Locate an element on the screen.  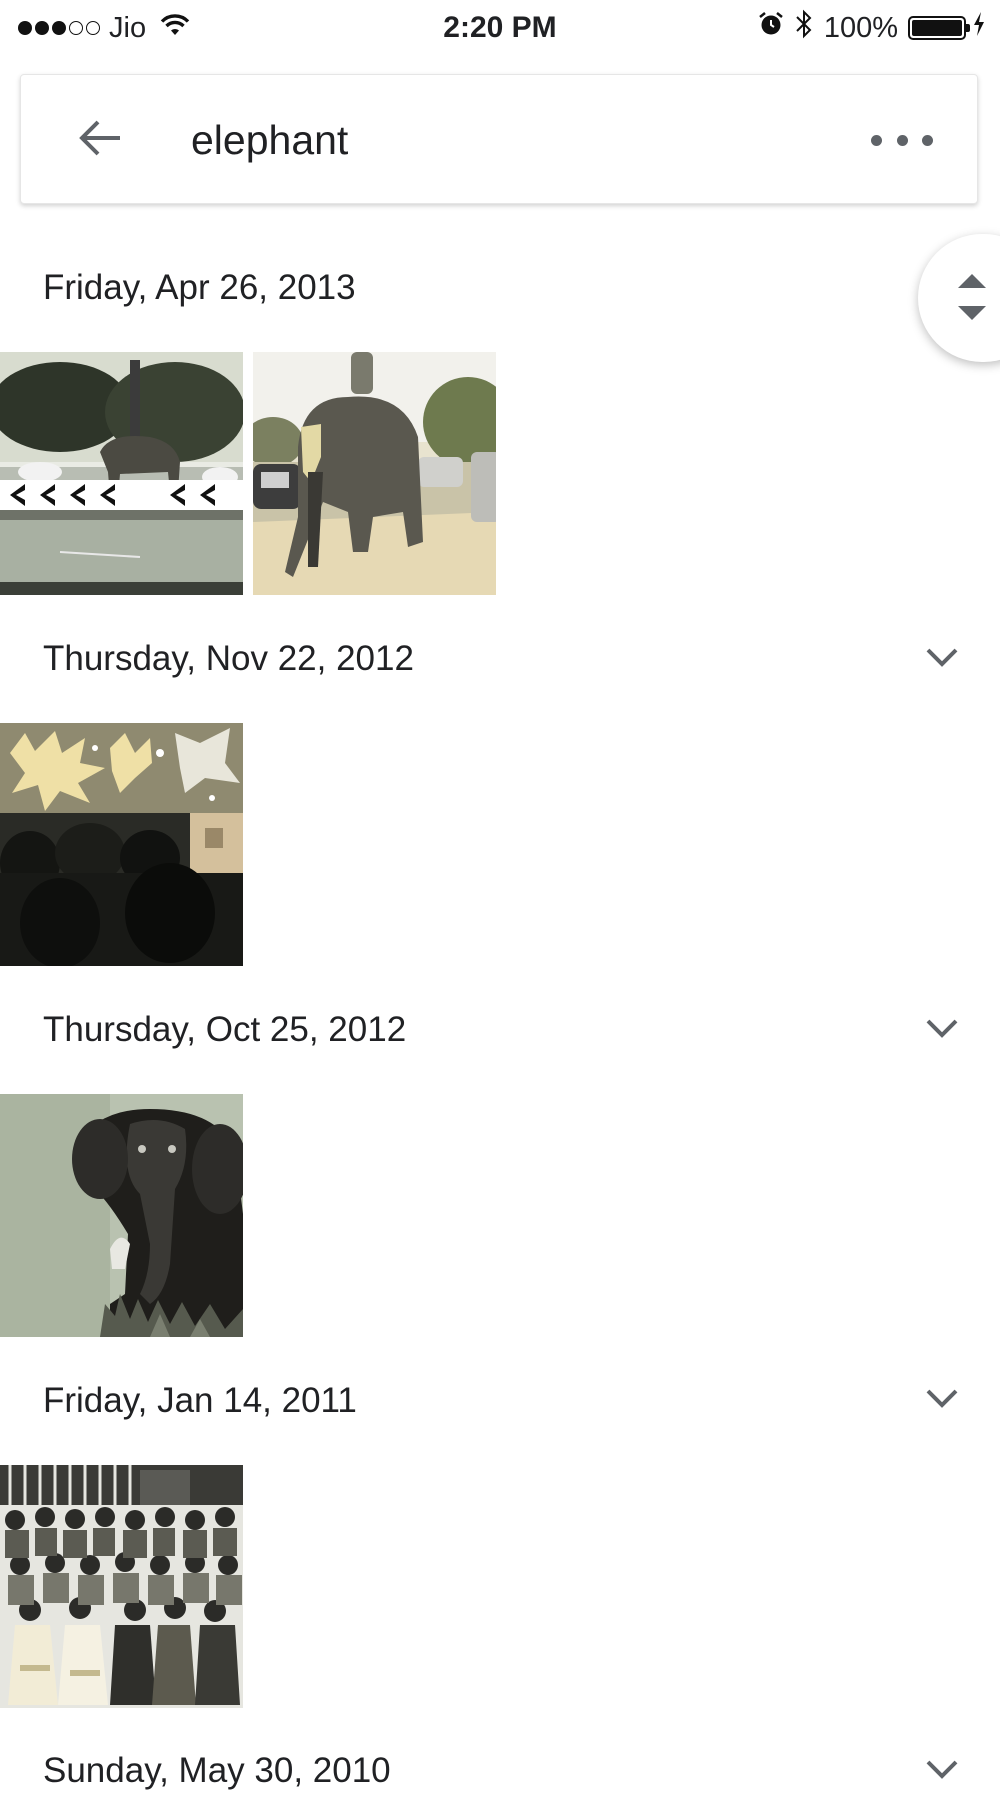
search-input is located at coordinates (501, 140).